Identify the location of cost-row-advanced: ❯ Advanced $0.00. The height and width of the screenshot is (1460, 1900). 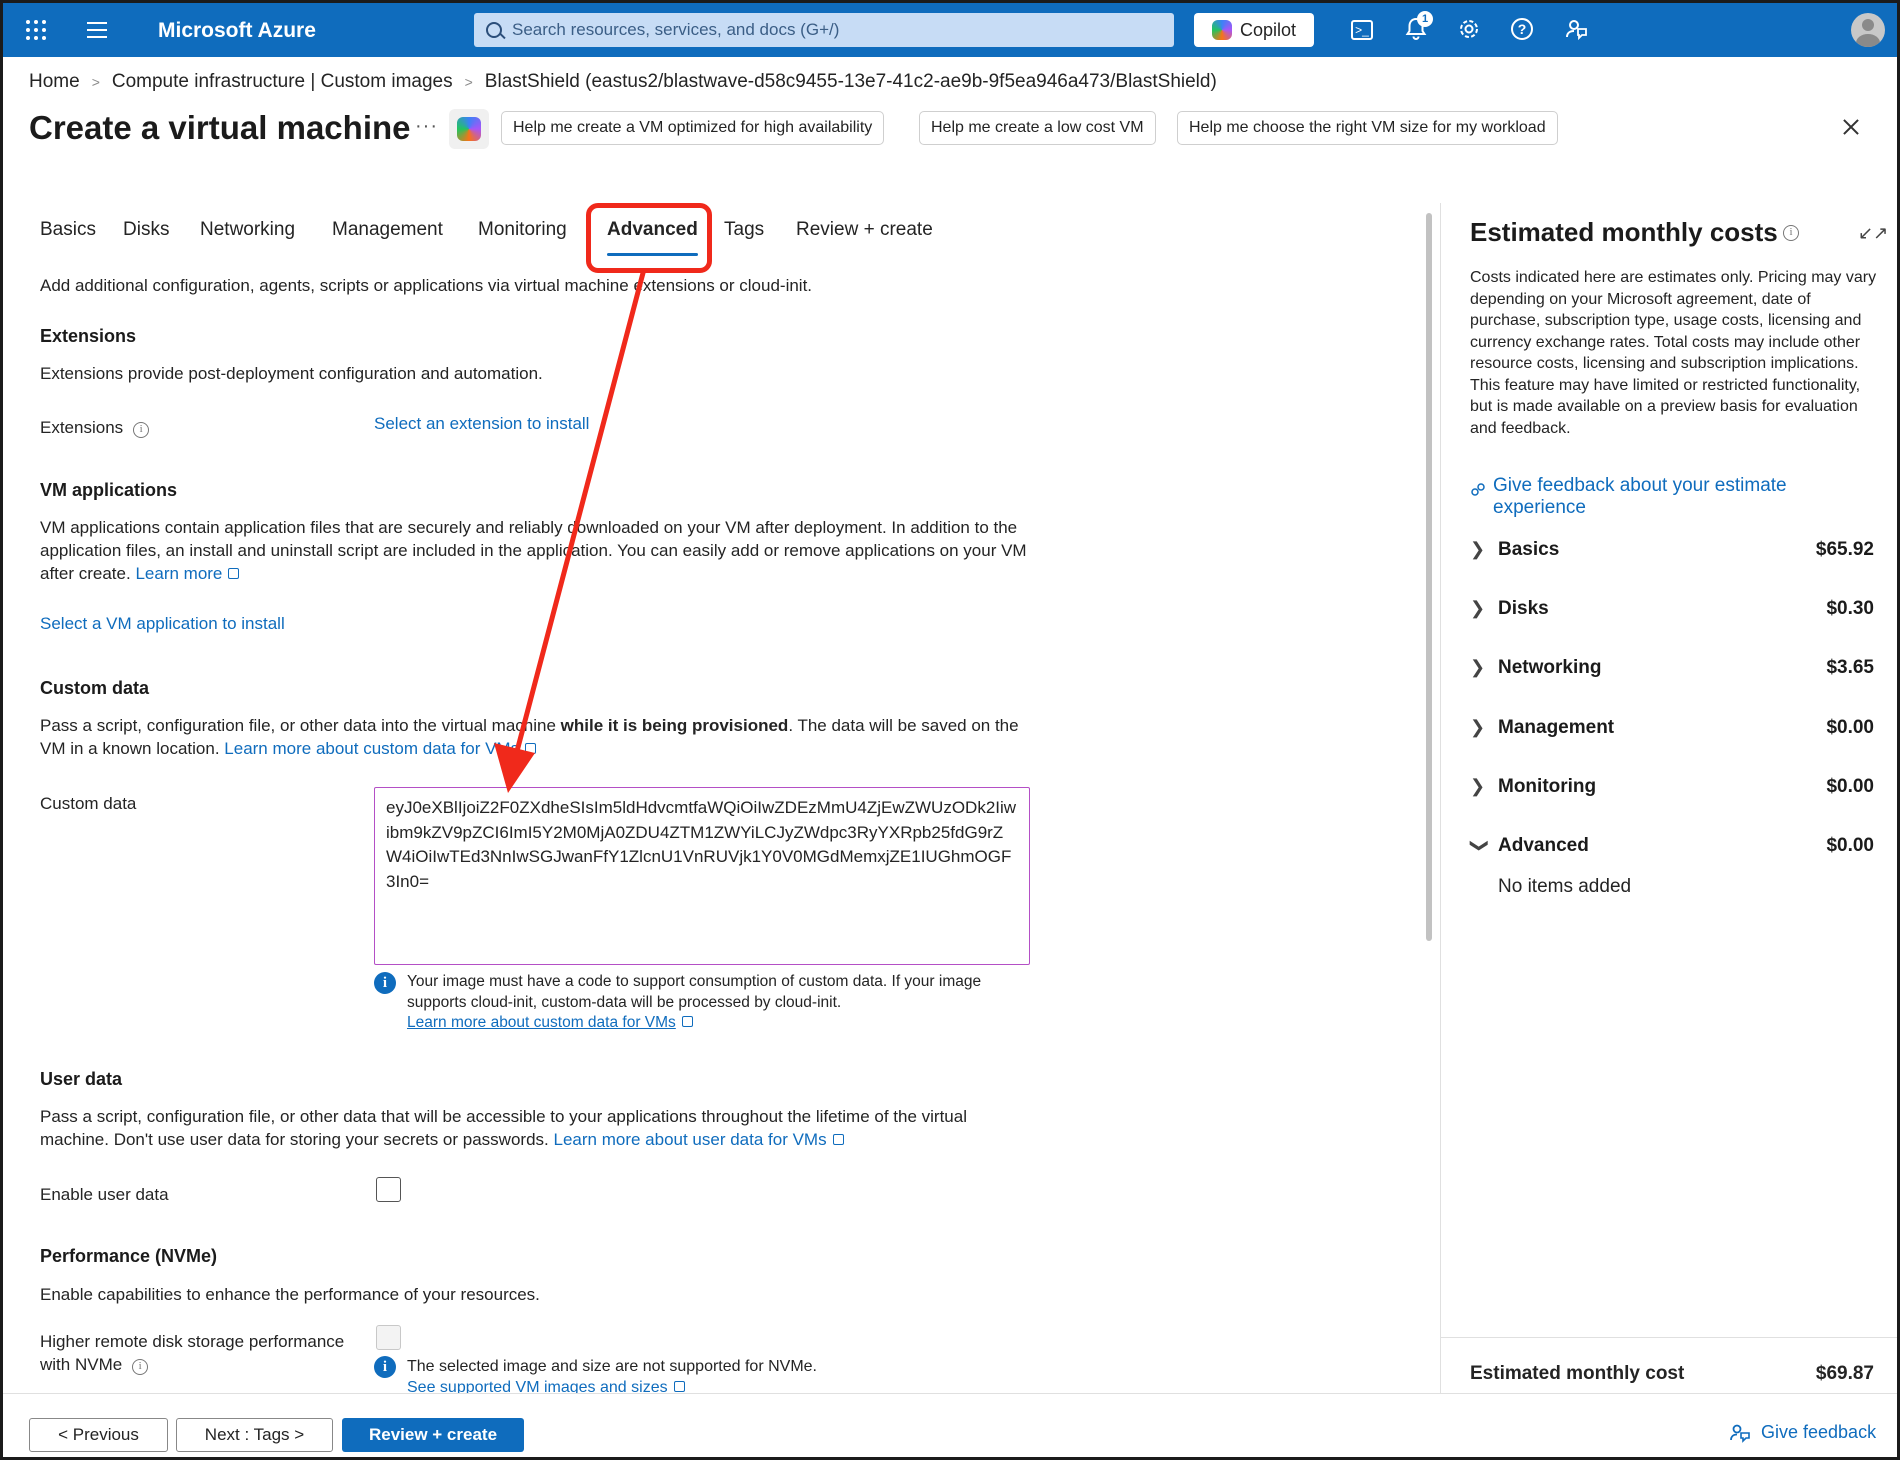
(1672, 848).